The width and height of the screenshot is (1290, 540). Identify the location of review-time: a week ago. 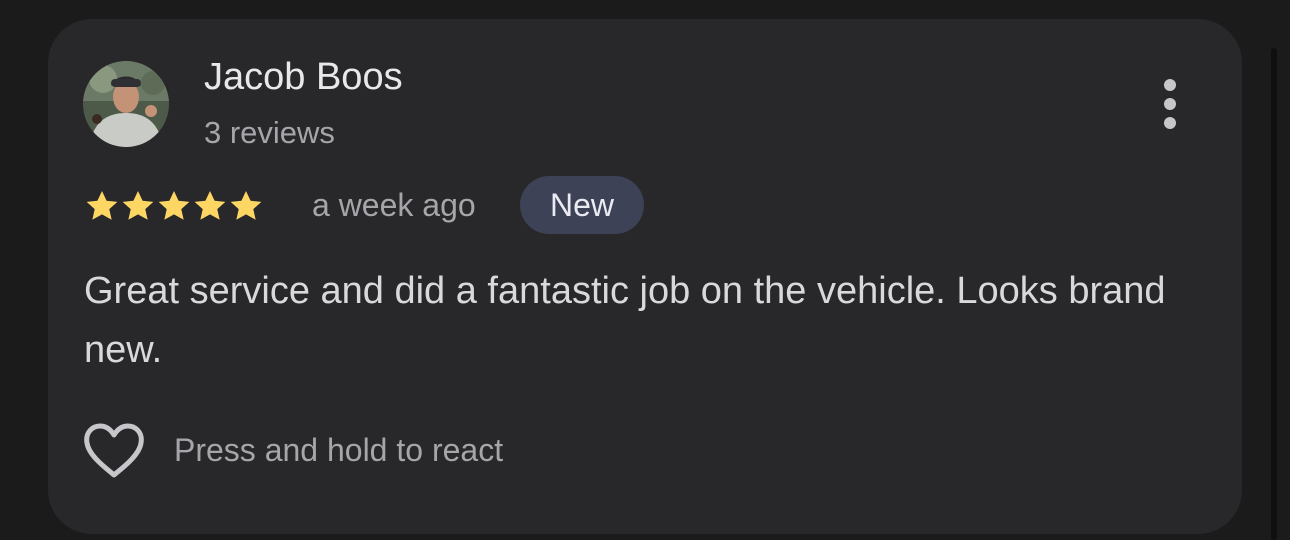
(394, 205).